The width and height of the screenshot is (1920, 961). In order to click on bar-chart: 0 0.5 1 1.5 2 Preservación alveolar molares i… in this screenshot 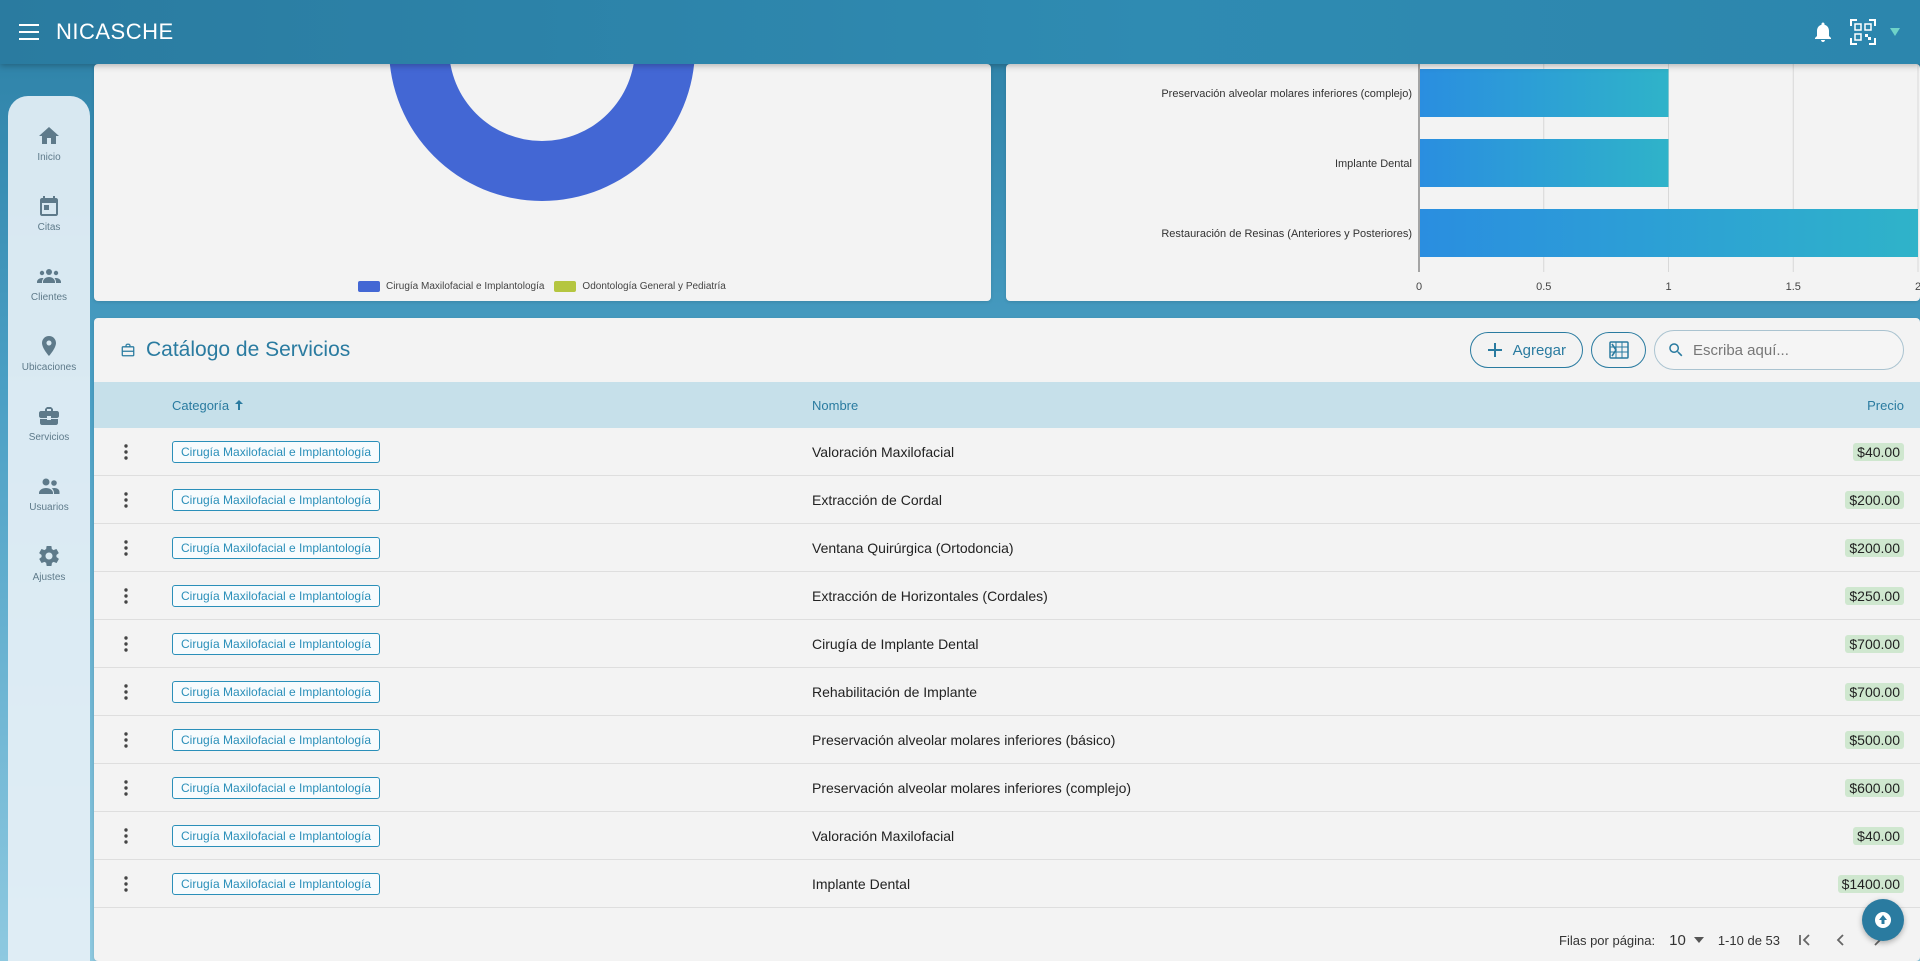, I will do `click(1540, 178)`.